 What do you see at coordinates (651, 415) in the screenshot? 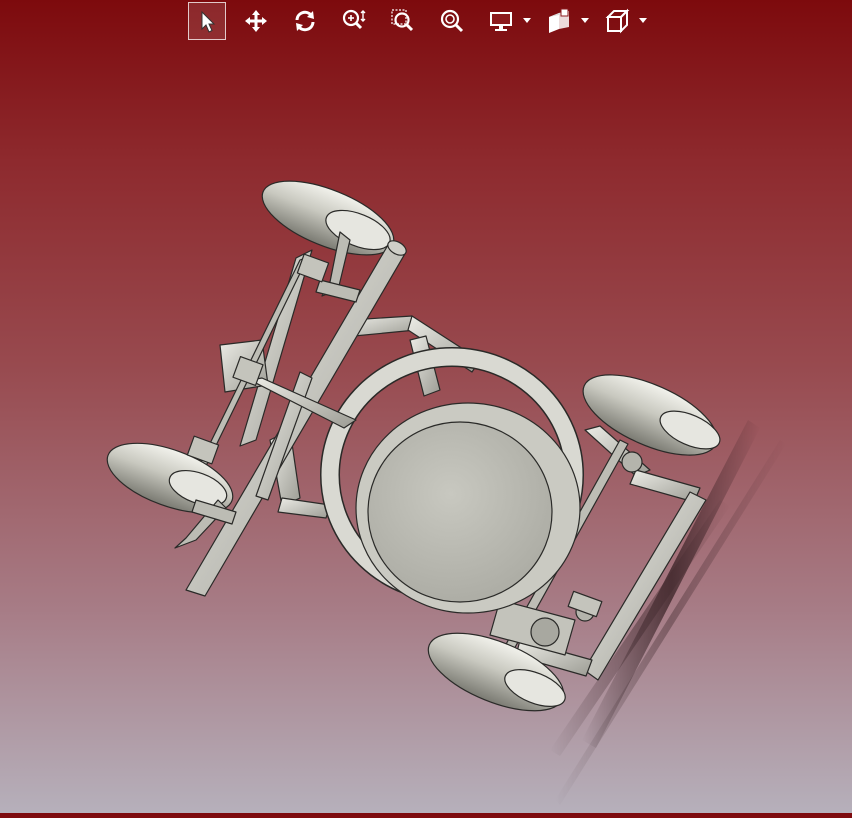
I see `wheel-front-right` at bounding box center [651, 415].